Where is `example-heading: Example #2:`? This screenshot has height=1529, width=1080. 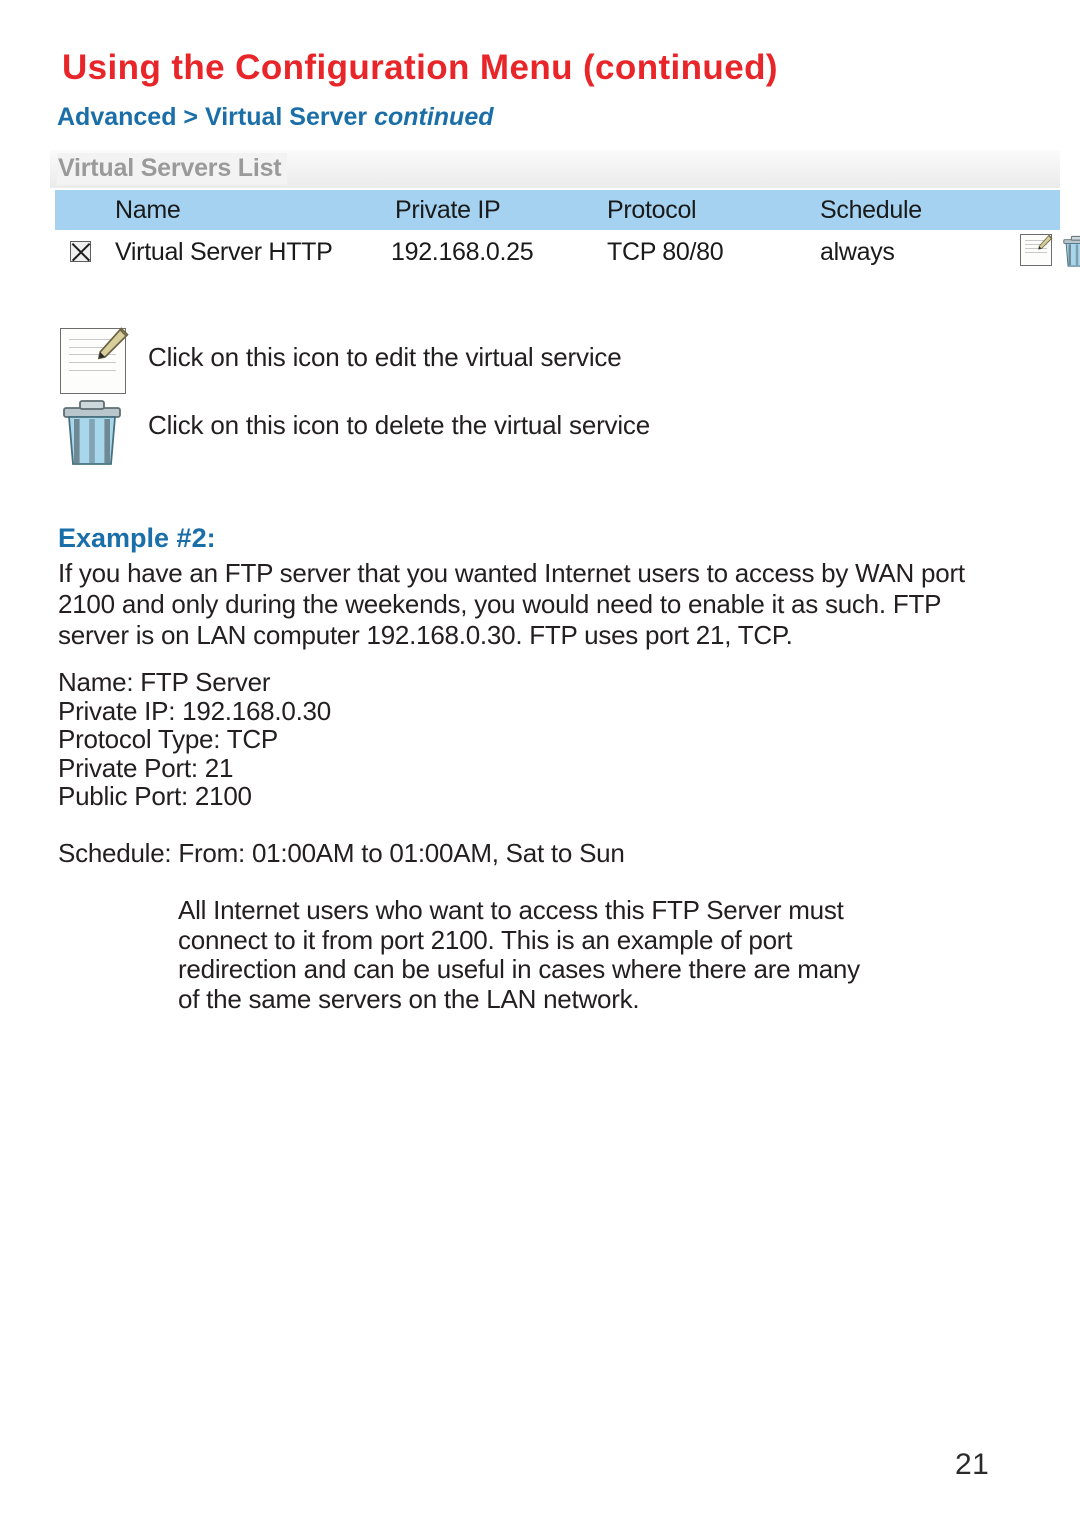 example-heading: Example #2: is located at coordinates (137, 538).